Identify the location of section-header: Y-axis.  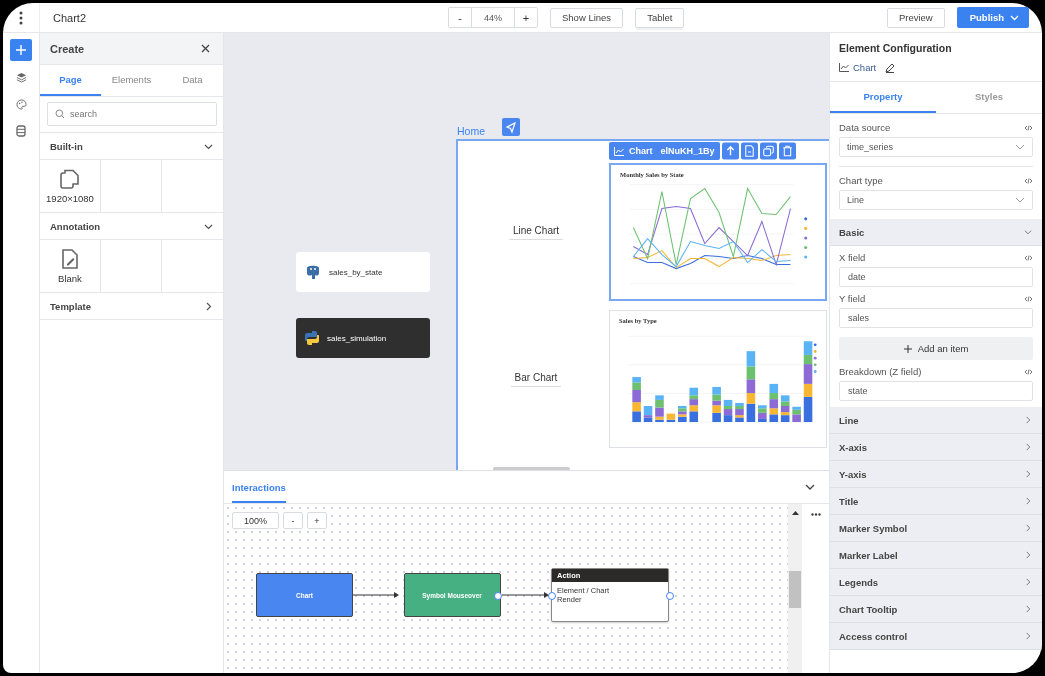
(936, 474).